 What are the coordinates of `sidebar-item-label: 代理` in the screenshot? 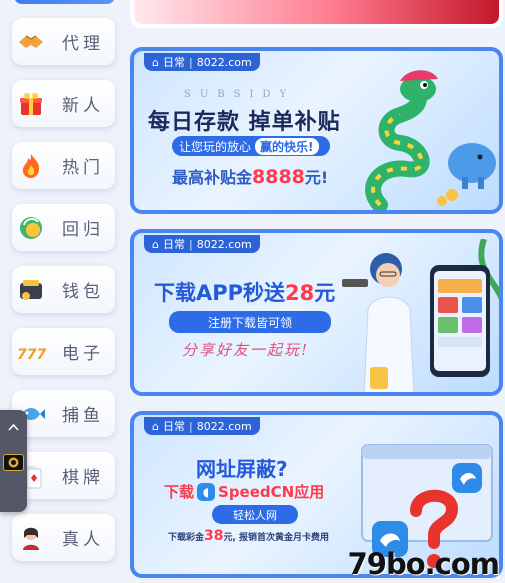 It's located at (83, 44).